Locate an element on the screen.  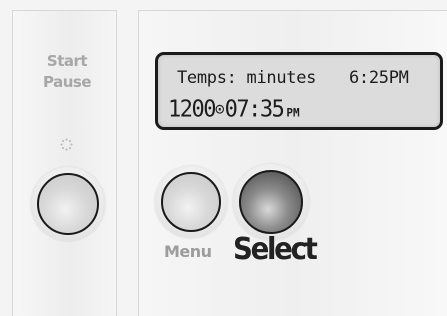
menu-button is located at coordinates (191, 202).